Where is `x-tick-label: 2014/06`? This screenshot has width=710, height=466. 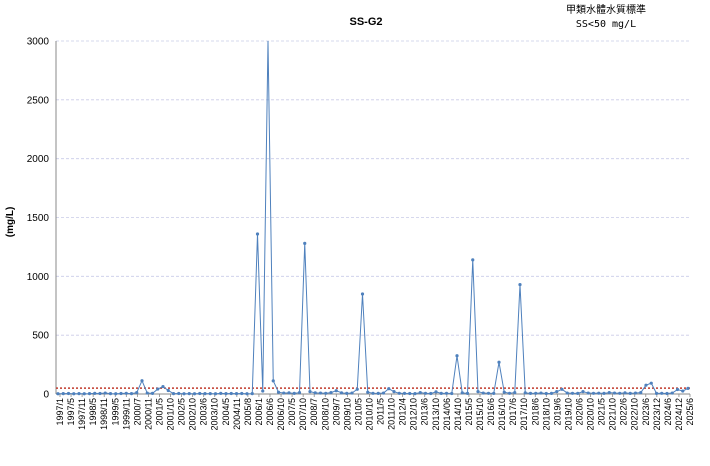
x-tick-label: 2014/06 is located at coordinates (447, 414).